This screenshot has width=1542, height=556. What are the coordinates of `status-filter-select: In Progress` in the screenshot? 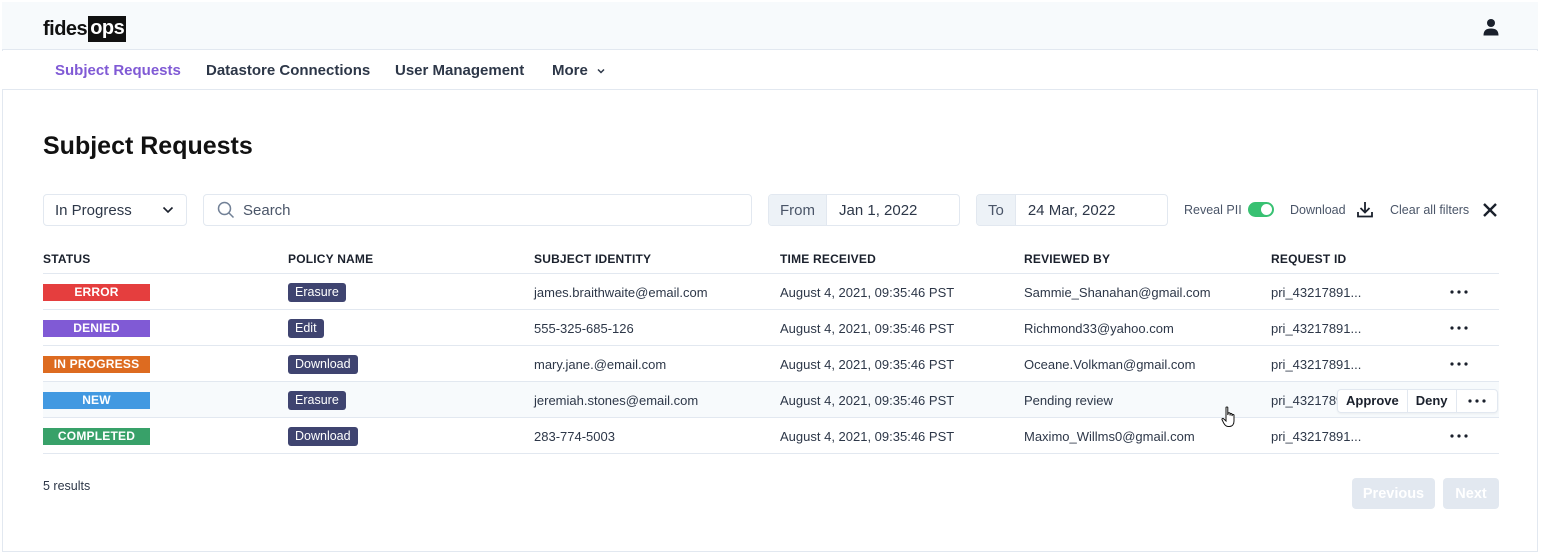 It's located at (115, 210).